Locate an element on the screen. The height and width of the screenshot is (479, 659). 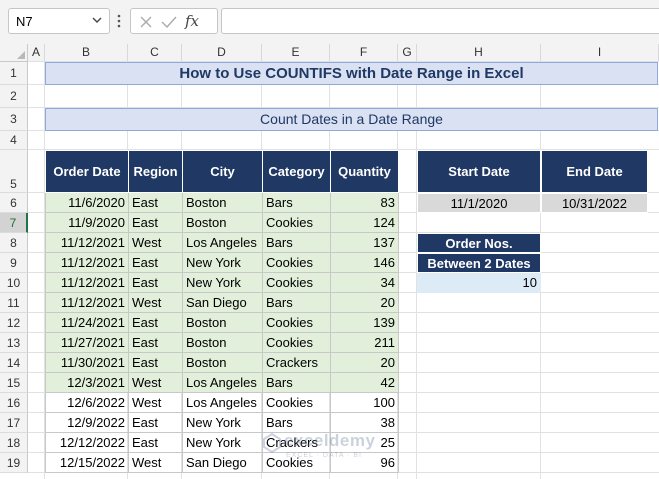
table-cell: 12/12/2022 is located at coordinates (87, 442).